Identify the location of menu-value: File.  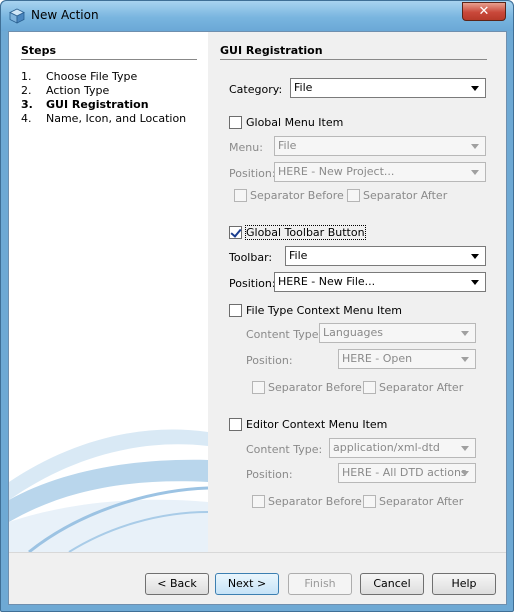
(287, 145).